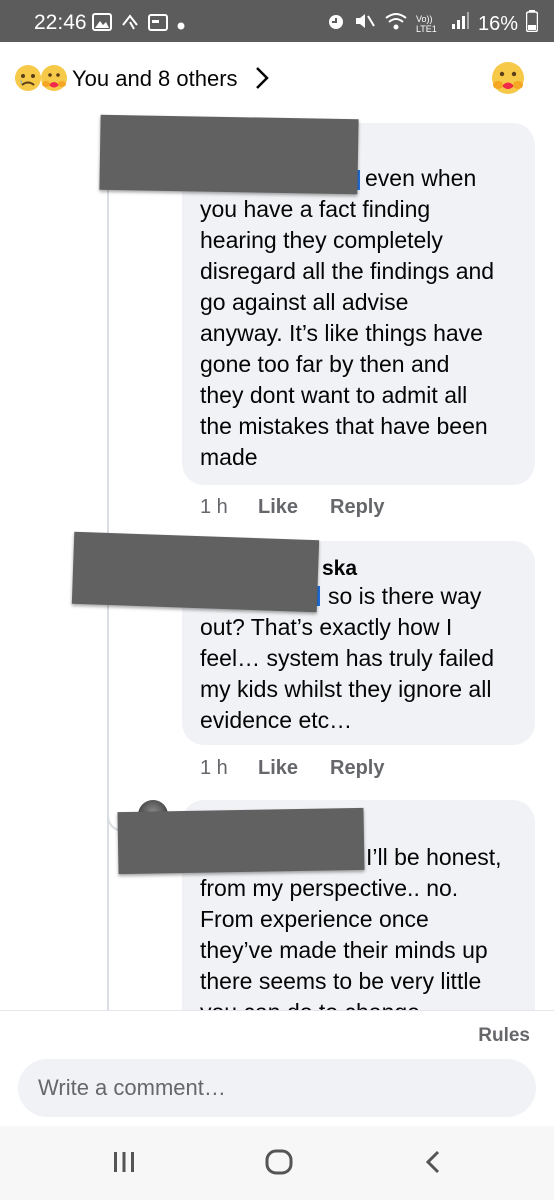 Image resolution: width=554 pixels, height=1200 pixels. Describe the element at coordinates (365, 24) in the screenshot. I see `mute-icon` at that location.